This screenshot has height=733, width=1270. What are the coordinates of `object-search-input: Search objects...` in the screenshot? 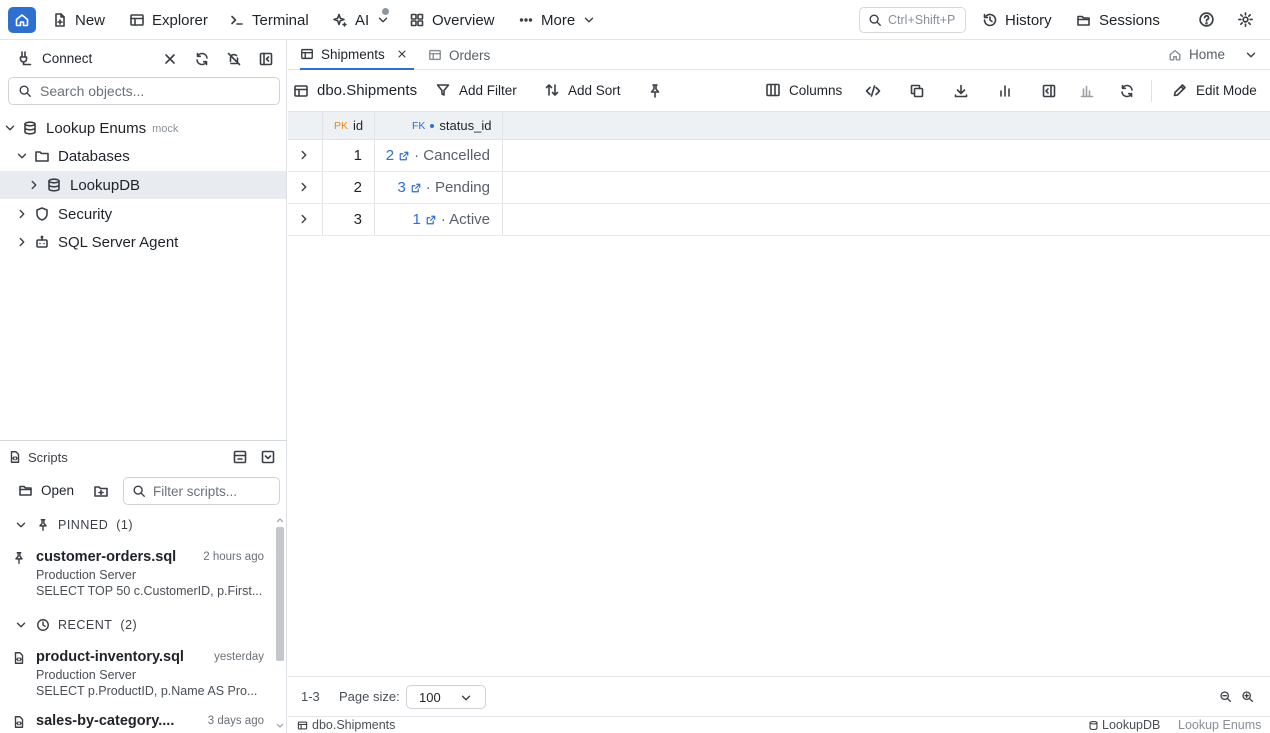 It's located at (144, 91).